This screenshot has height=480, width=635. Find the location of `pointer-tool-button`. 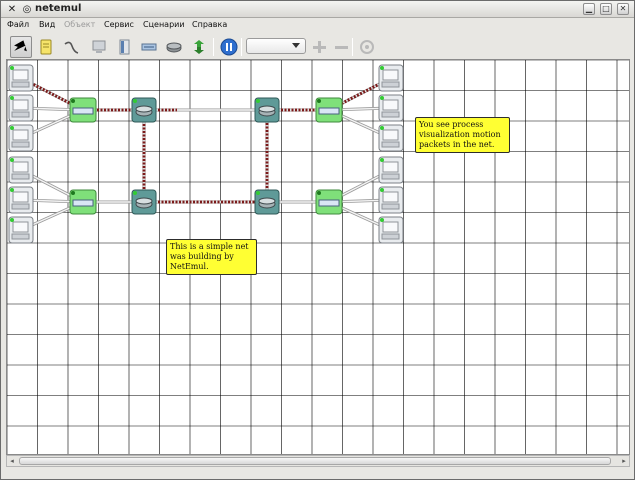

pointer-tool-button is located at coordinates (21, 47).